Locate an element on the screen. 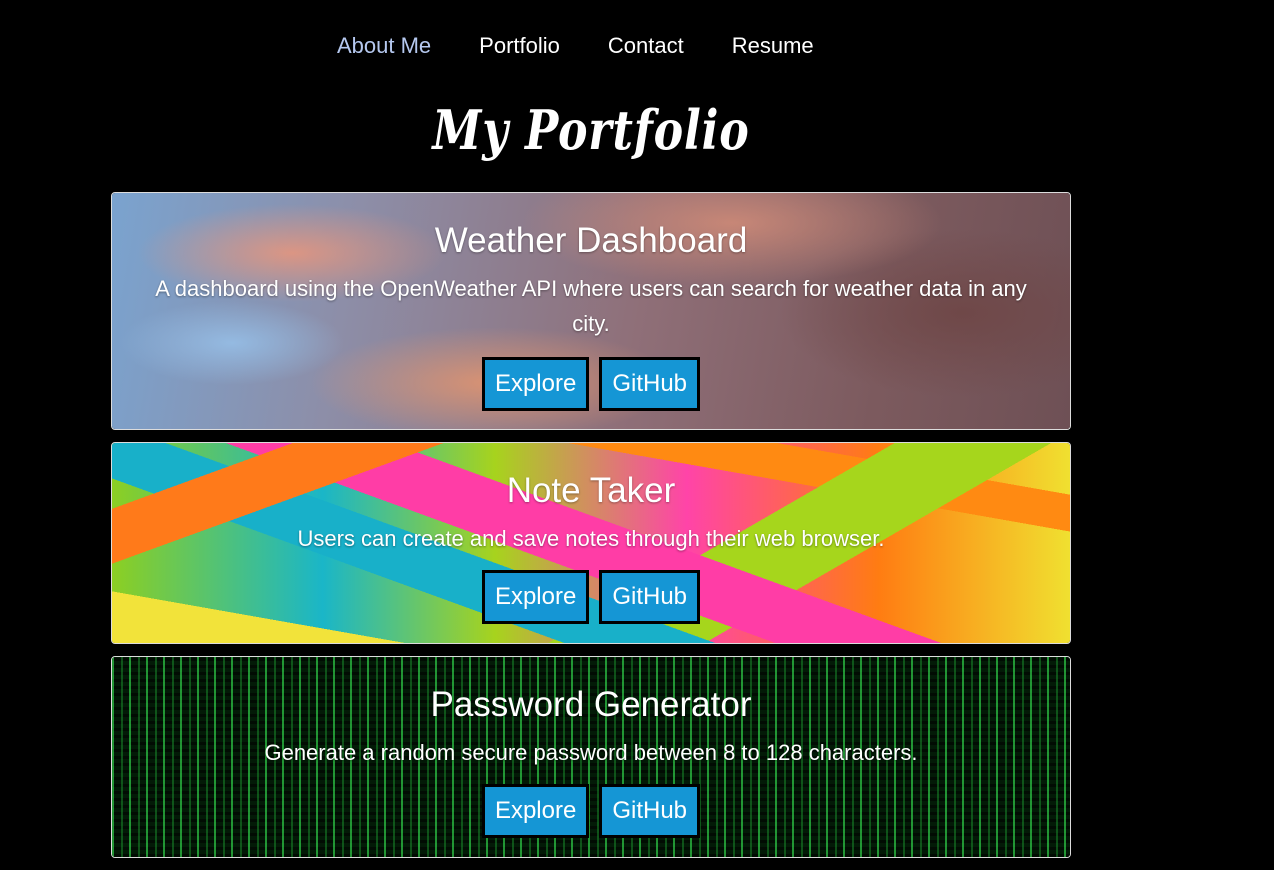 Image resolution: width=1274 pixels, height=870 pixels. project-title: Note Taker is located at coordinates (591, 490).